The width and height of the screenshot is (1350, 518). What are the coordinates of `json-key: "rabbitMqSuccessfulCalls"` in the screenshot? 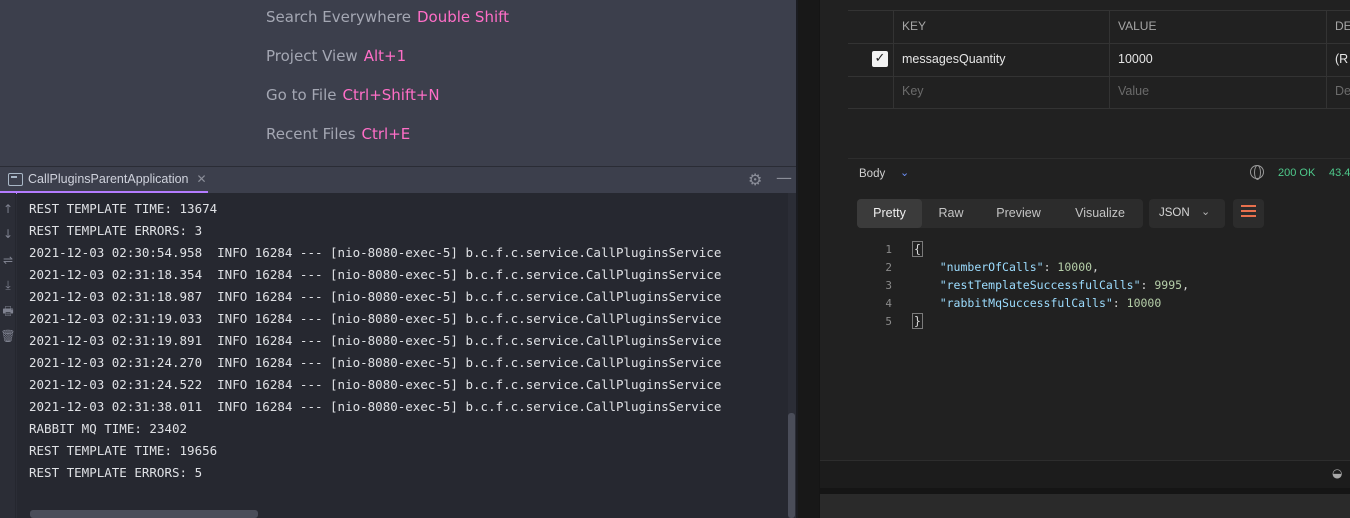 It's located at (1026, 303).